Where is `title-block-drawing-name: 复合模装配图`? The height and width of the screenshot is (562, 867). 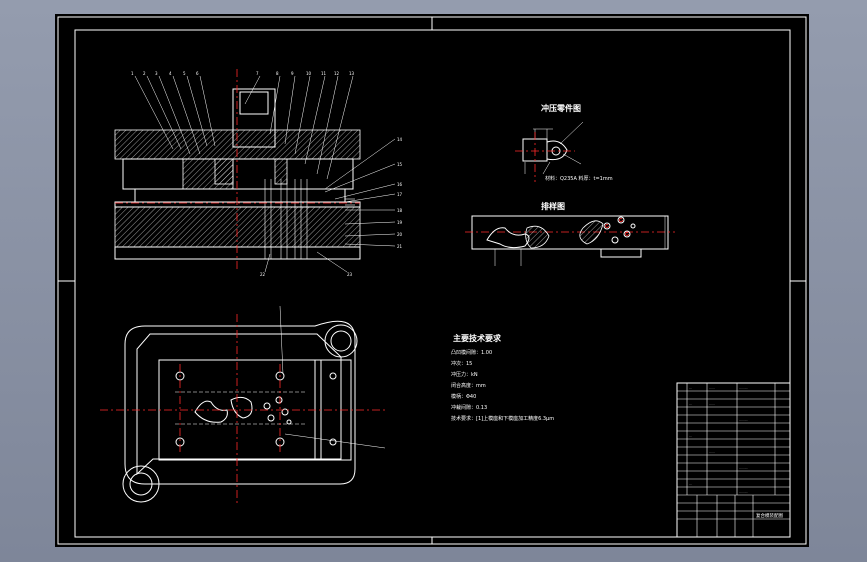
title-block-drawing-name: 复合模装配图 is located at coordinates (769, 515).